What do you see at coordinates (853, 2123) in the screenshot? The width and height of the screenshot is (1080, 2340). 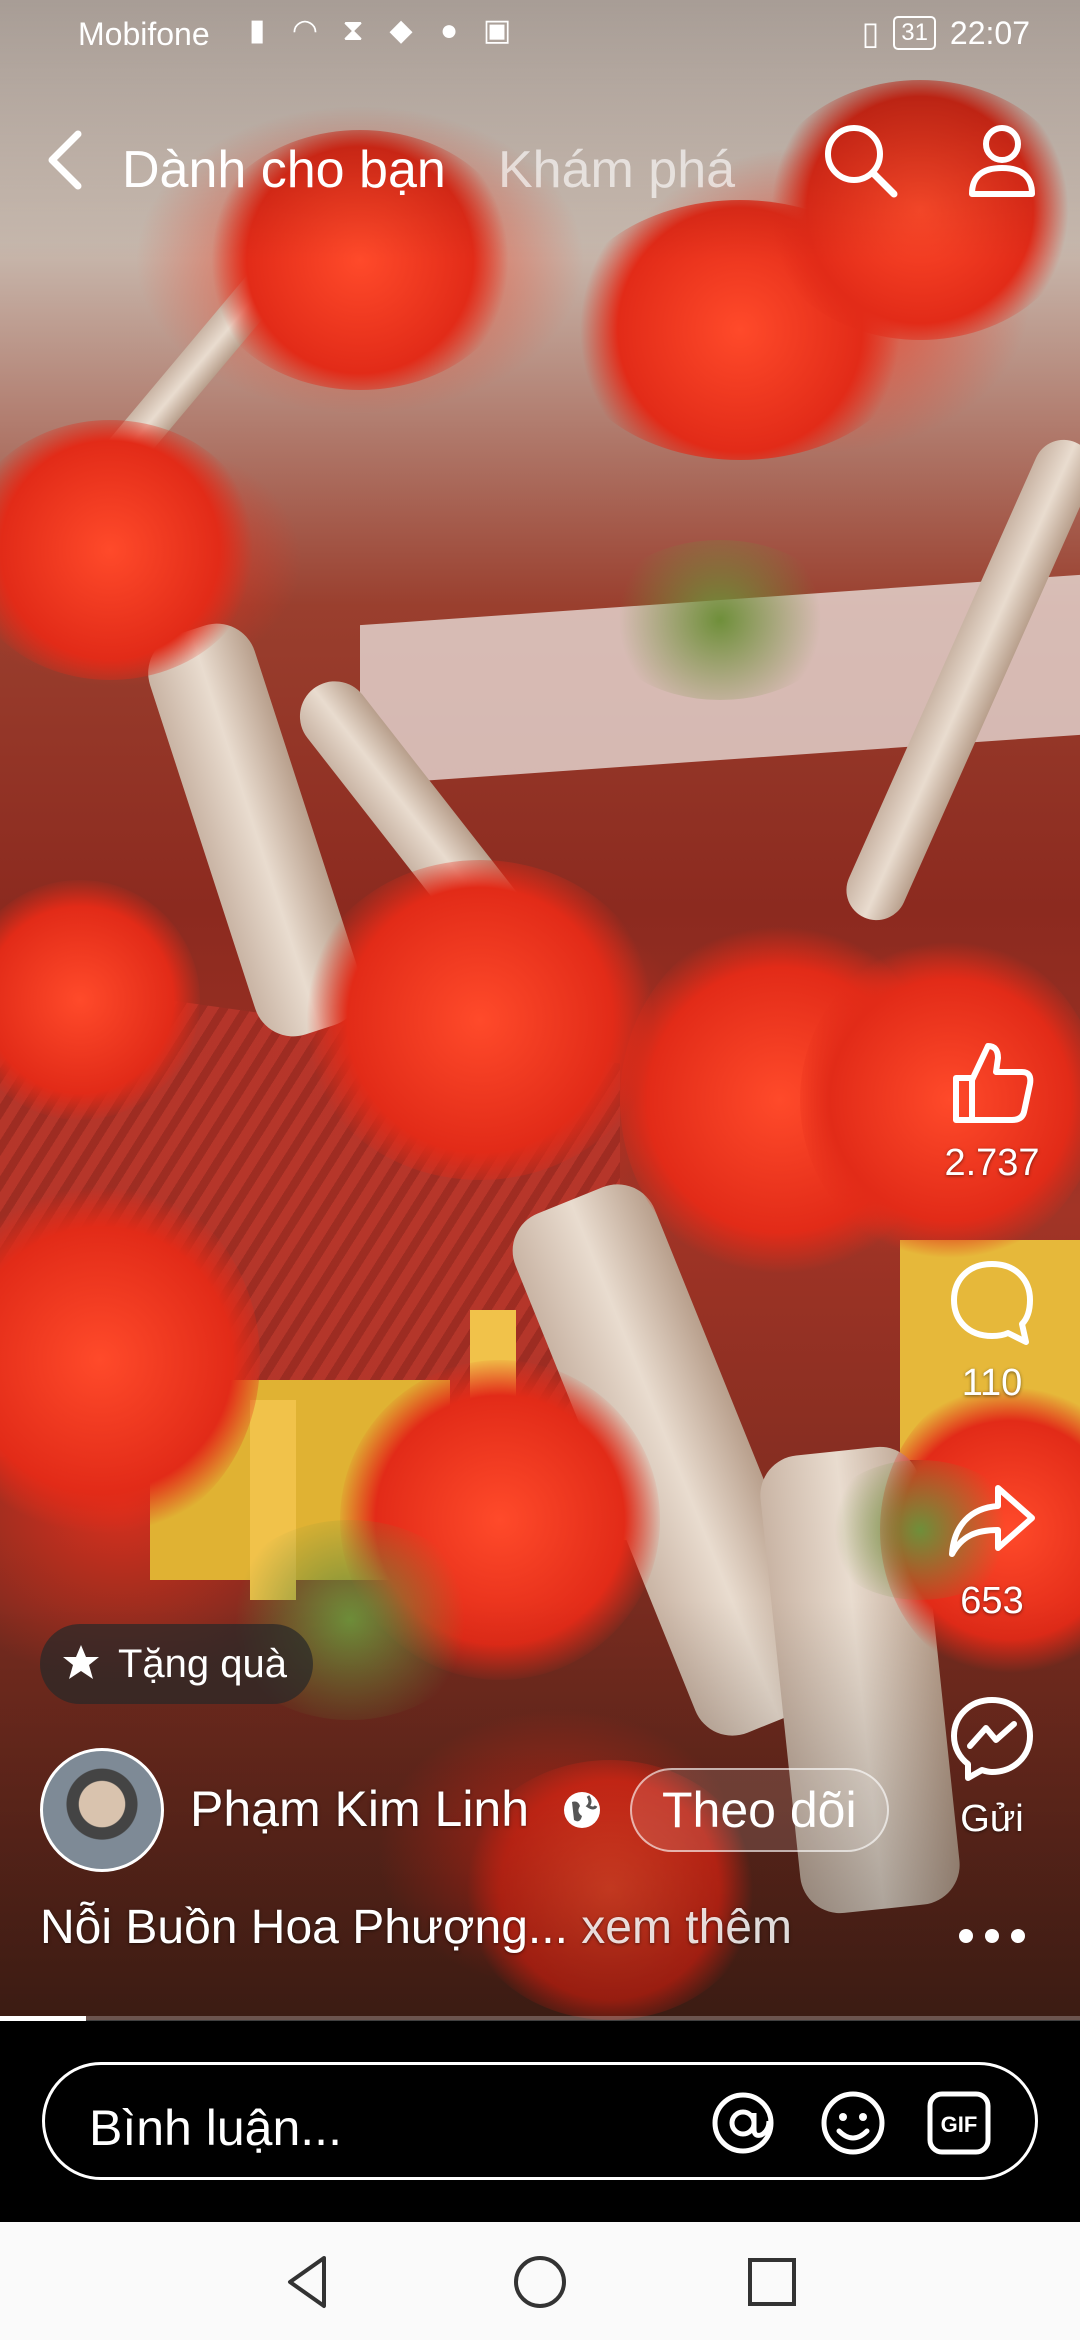 I see `emoji-icon` at bounding box center [853, 2123].